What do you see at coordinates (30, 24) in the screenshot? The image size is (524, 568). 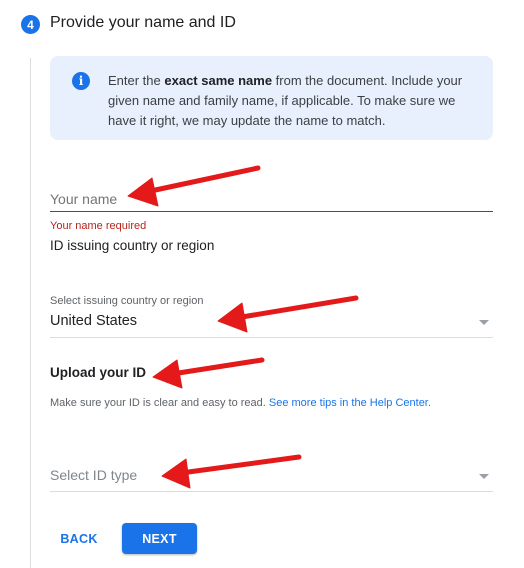 I see `step-number-badge: 4` at bounding box center [30, 24].